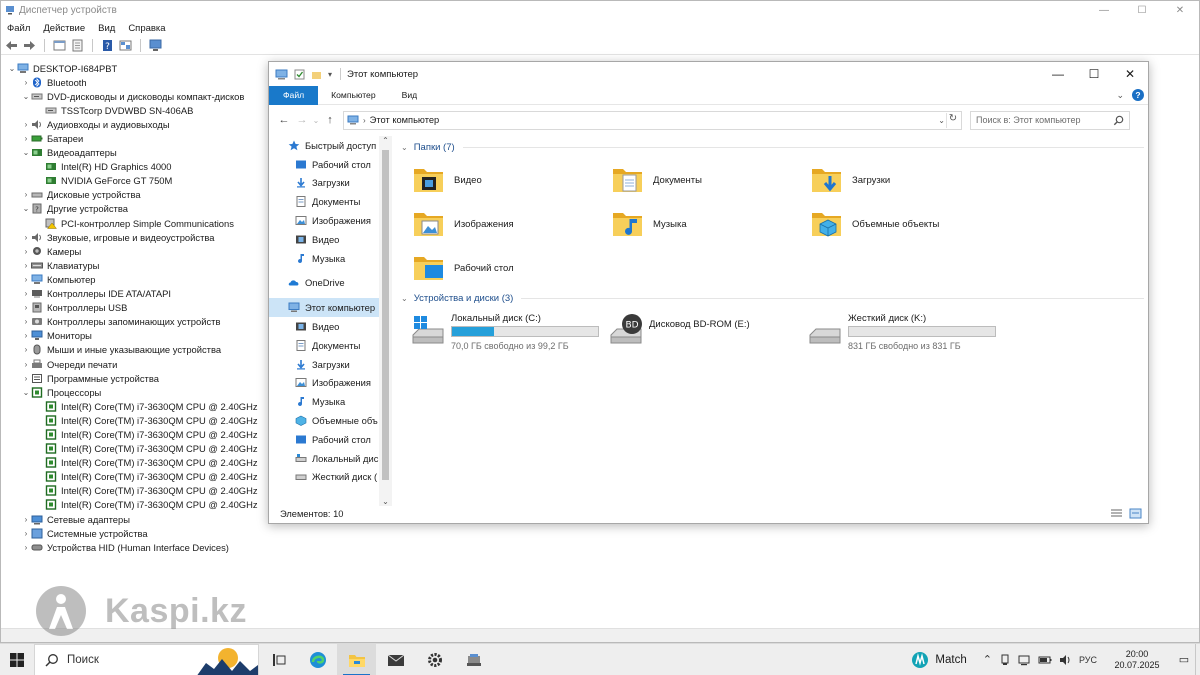  Describe the element at coordinates (330, 220) in the screenshot. I see `nav-item: Изображения📌` at that location.